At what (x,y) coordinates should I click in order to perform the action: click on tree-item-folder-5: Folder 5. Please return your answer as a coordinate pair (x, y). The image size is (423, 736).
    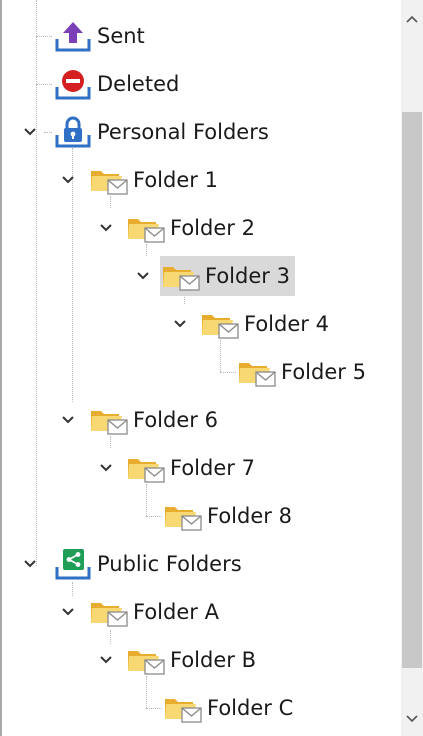
    Looking at the image, I should click on (303, 372).